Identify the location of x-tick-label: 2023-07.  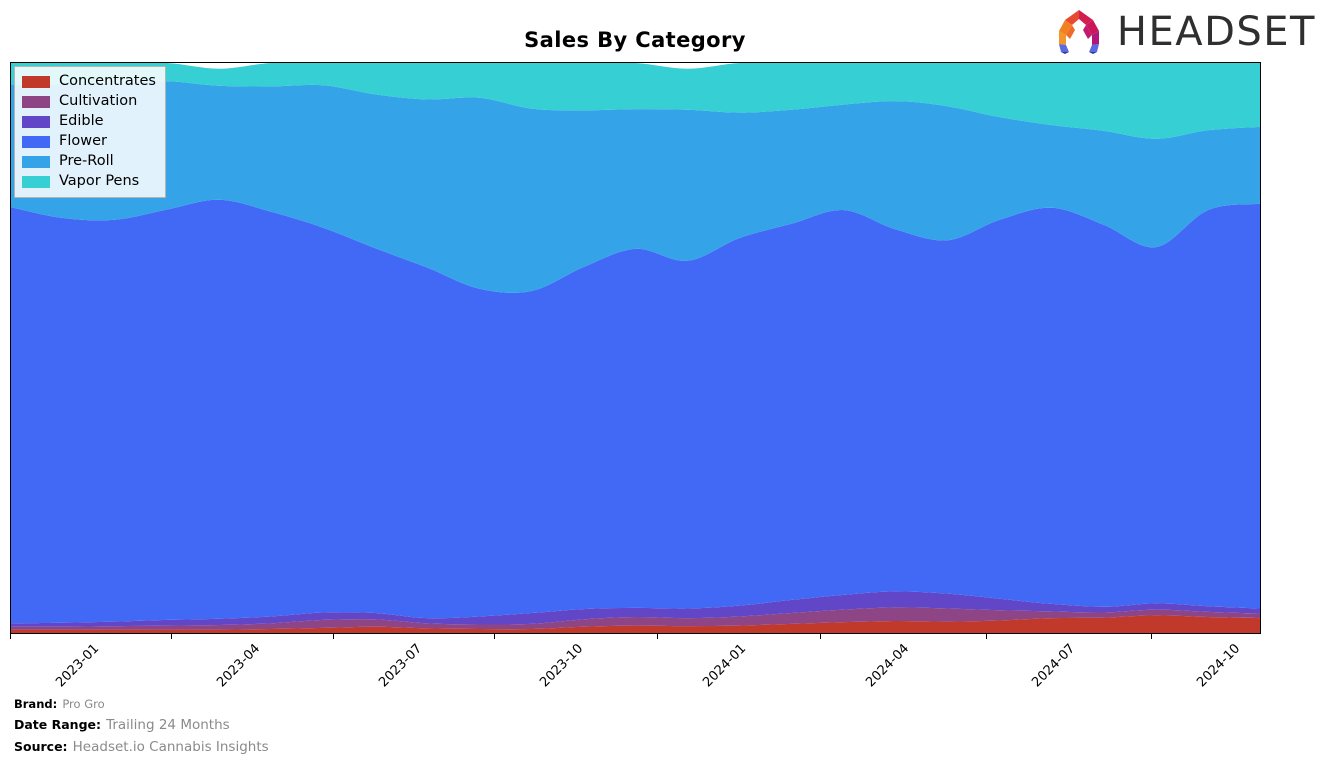
(401, 666).